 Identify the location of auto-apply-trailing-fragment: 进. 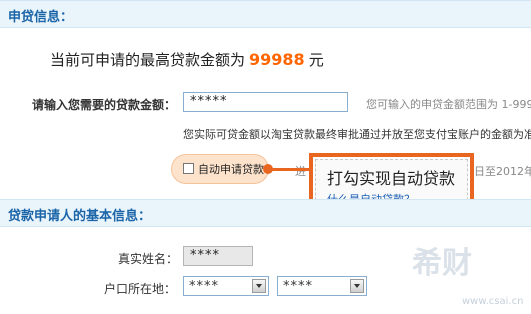
(300, 171).